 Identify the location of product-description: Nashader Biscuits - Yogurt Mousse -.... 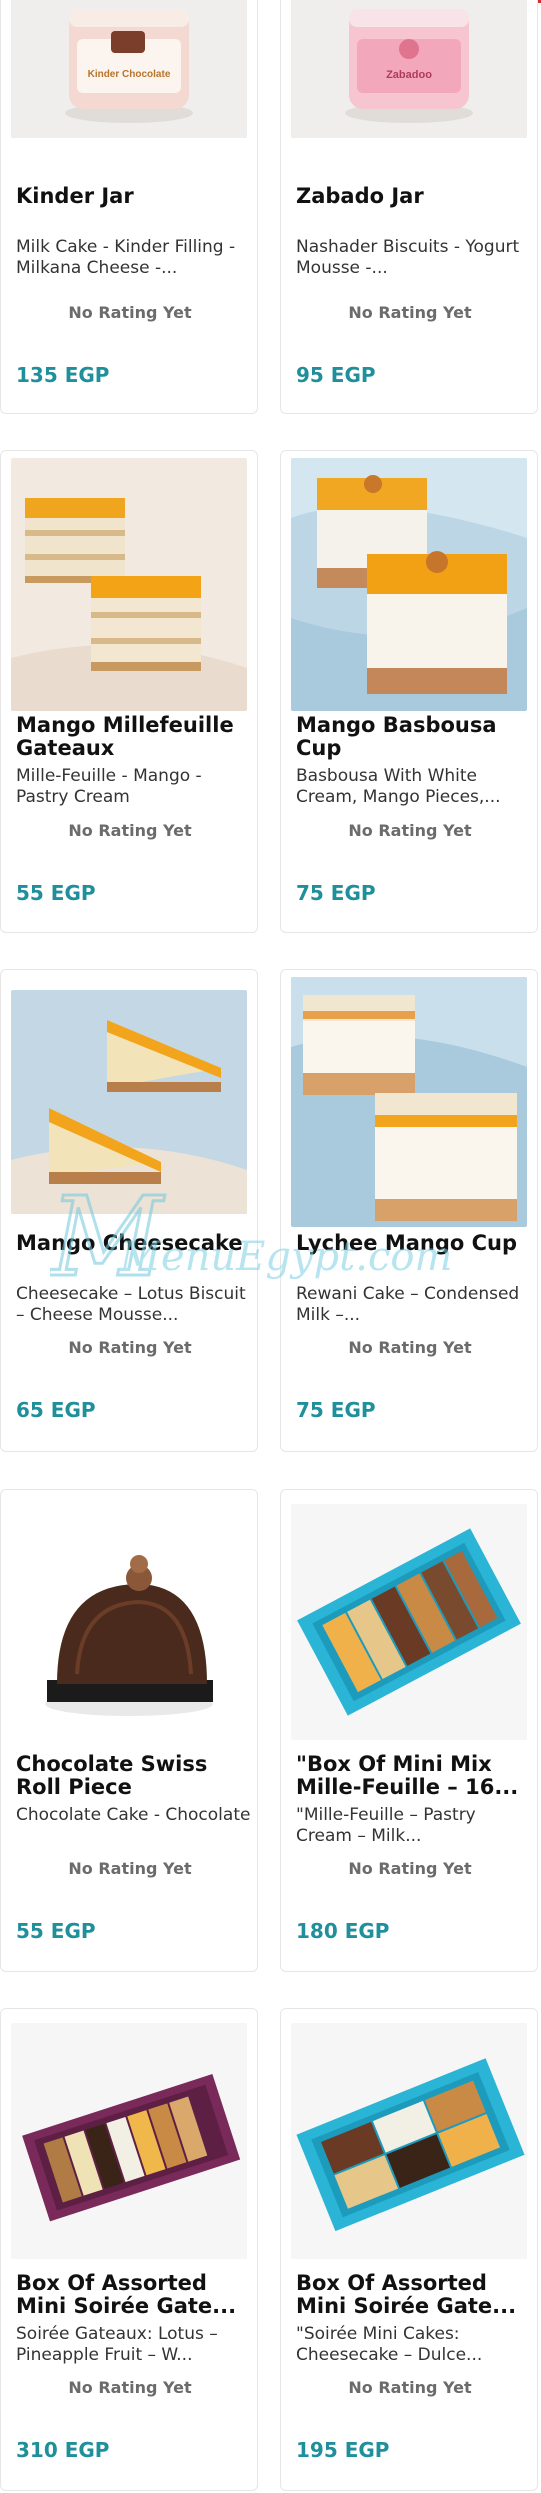
(408, 257).